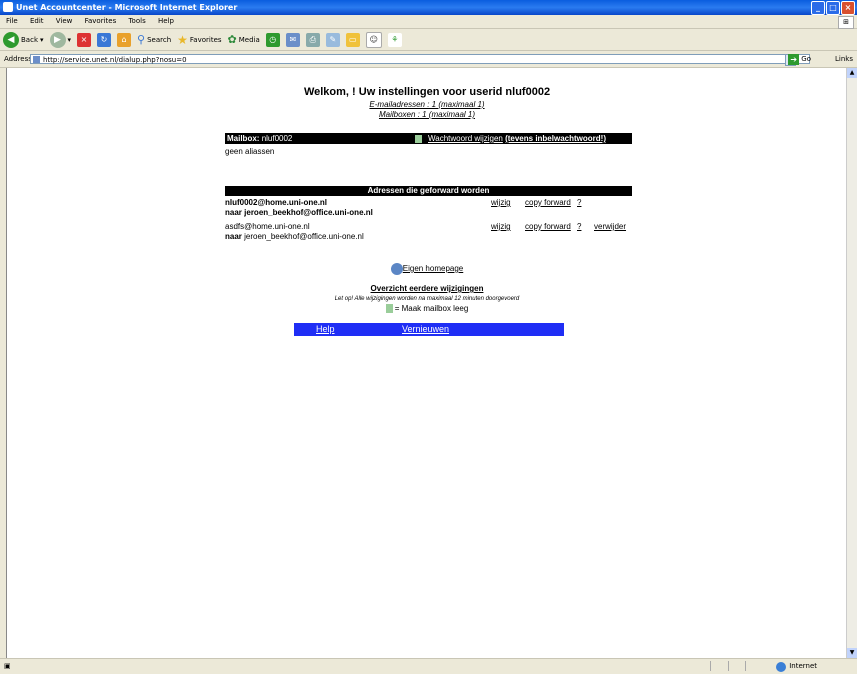 The width and height of the screenshot is (857, 674). I want to click on history-link: Overzicht eerdere wijzigingen, so click(427, 288).